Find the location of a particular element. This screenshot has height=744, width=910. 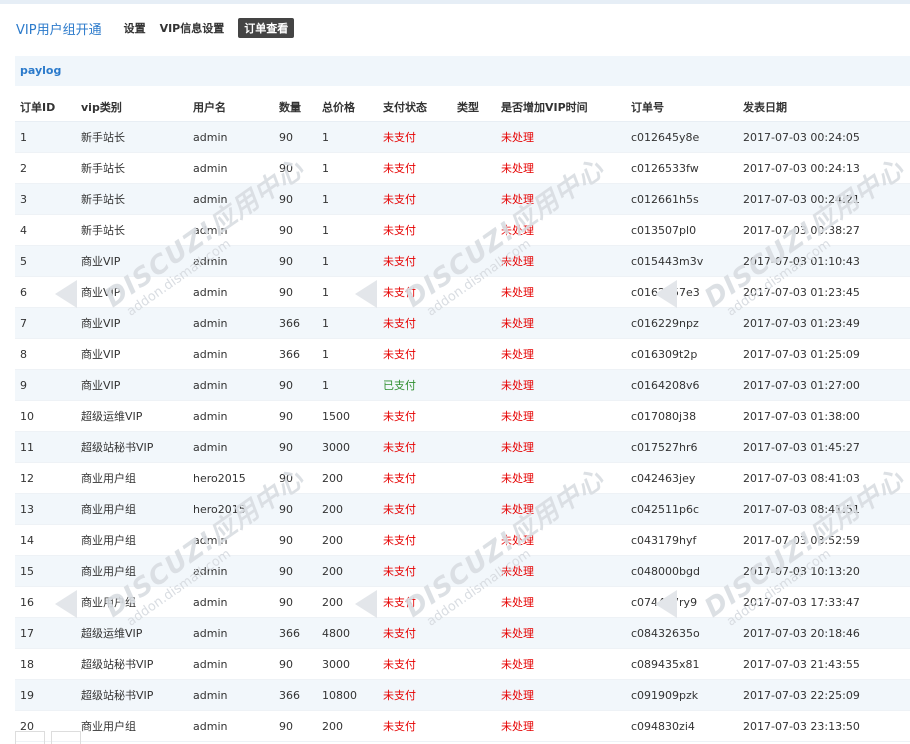

order-id-cell: 2 is located at coordinates (45, 168).